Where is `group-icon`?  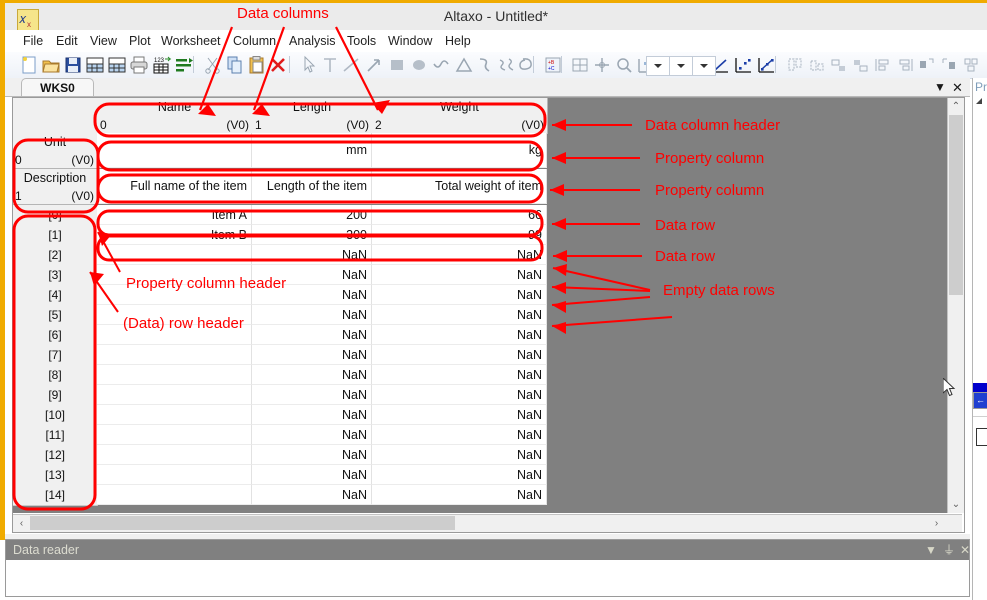 group-icon is located at coordinates (927, 65).